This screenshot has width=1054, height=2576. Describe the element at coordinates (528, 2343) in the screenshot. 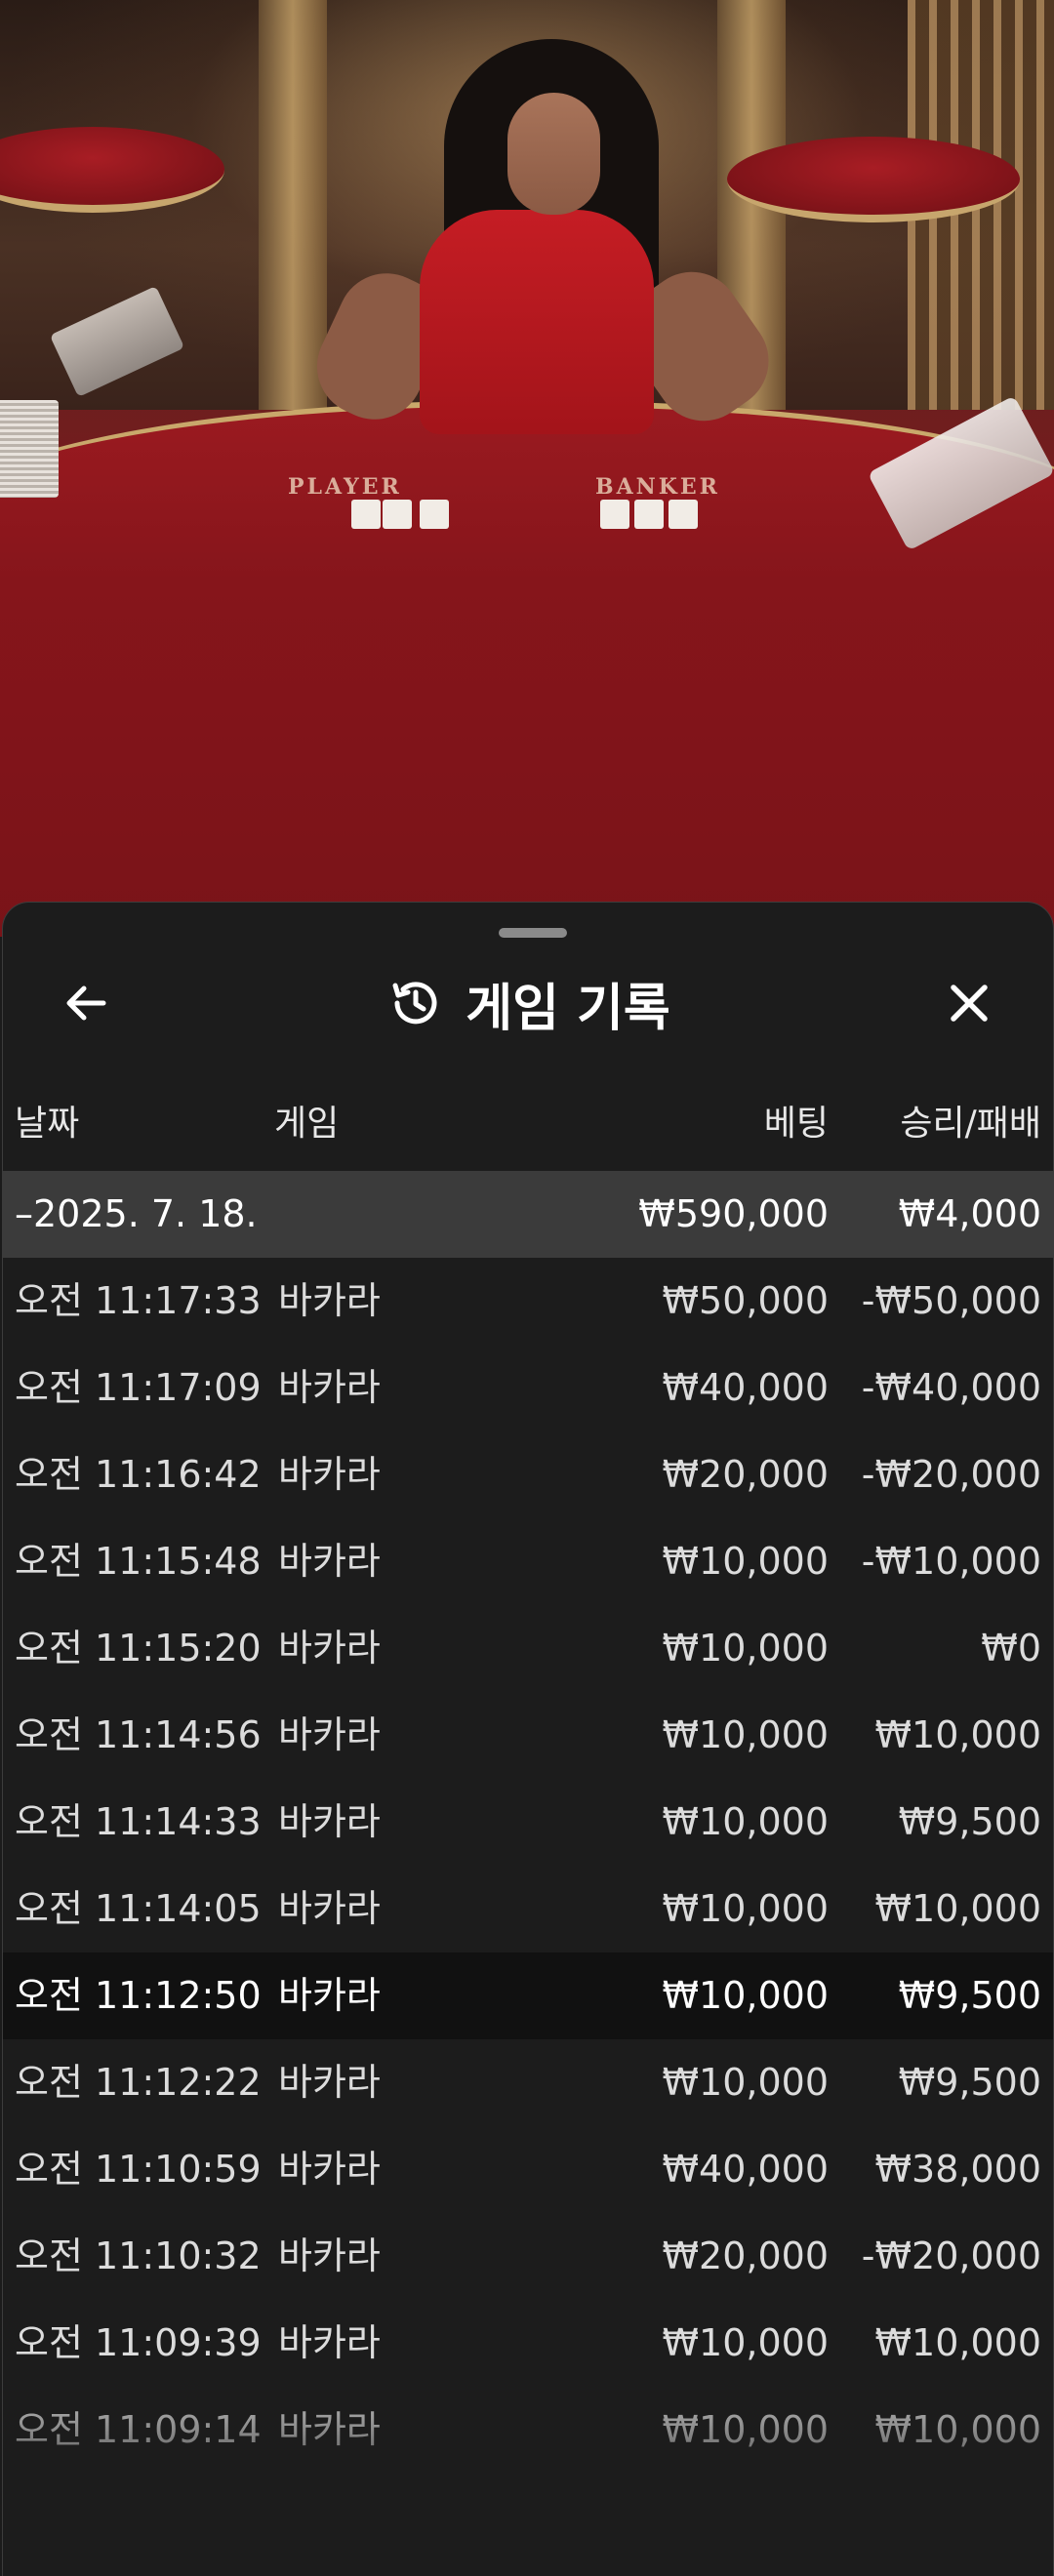

I see `history-row: 오전 11:09:39 바카라 ₩10,000 ₩10,000` at that location.